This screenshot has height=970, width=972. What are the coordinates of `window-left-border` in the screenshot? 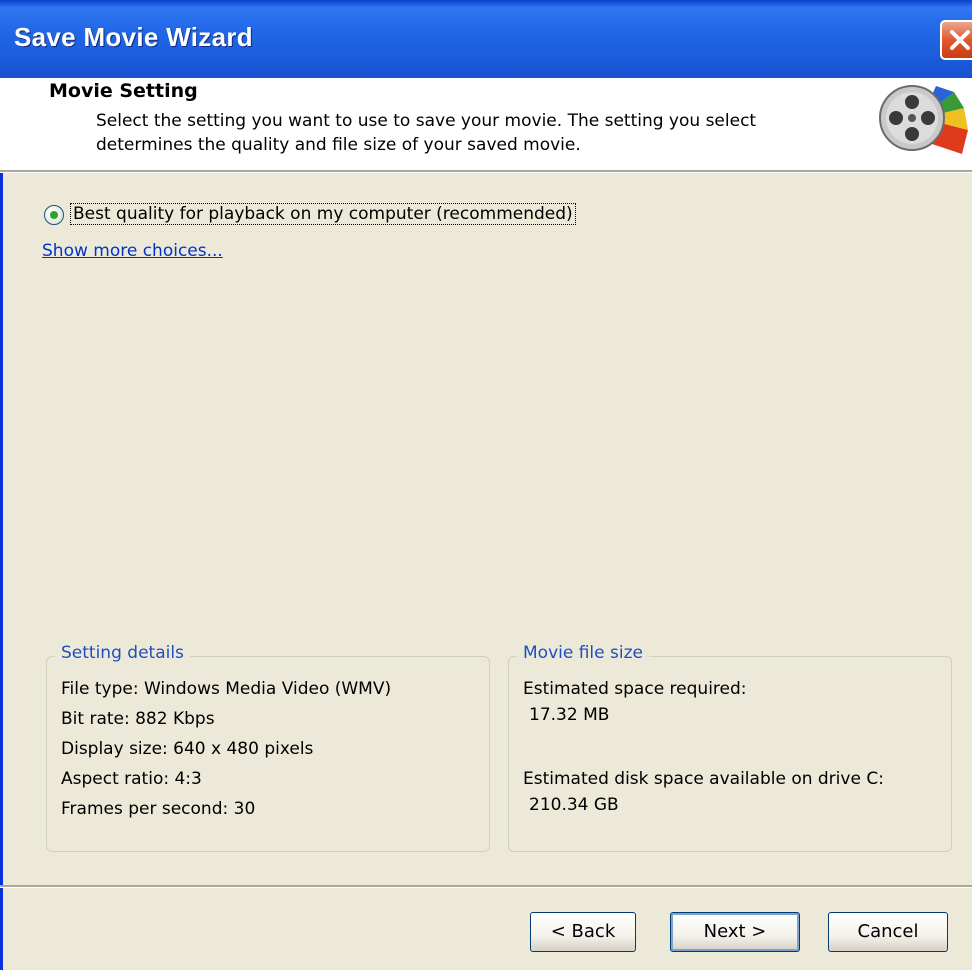 It's located at (1, 524).